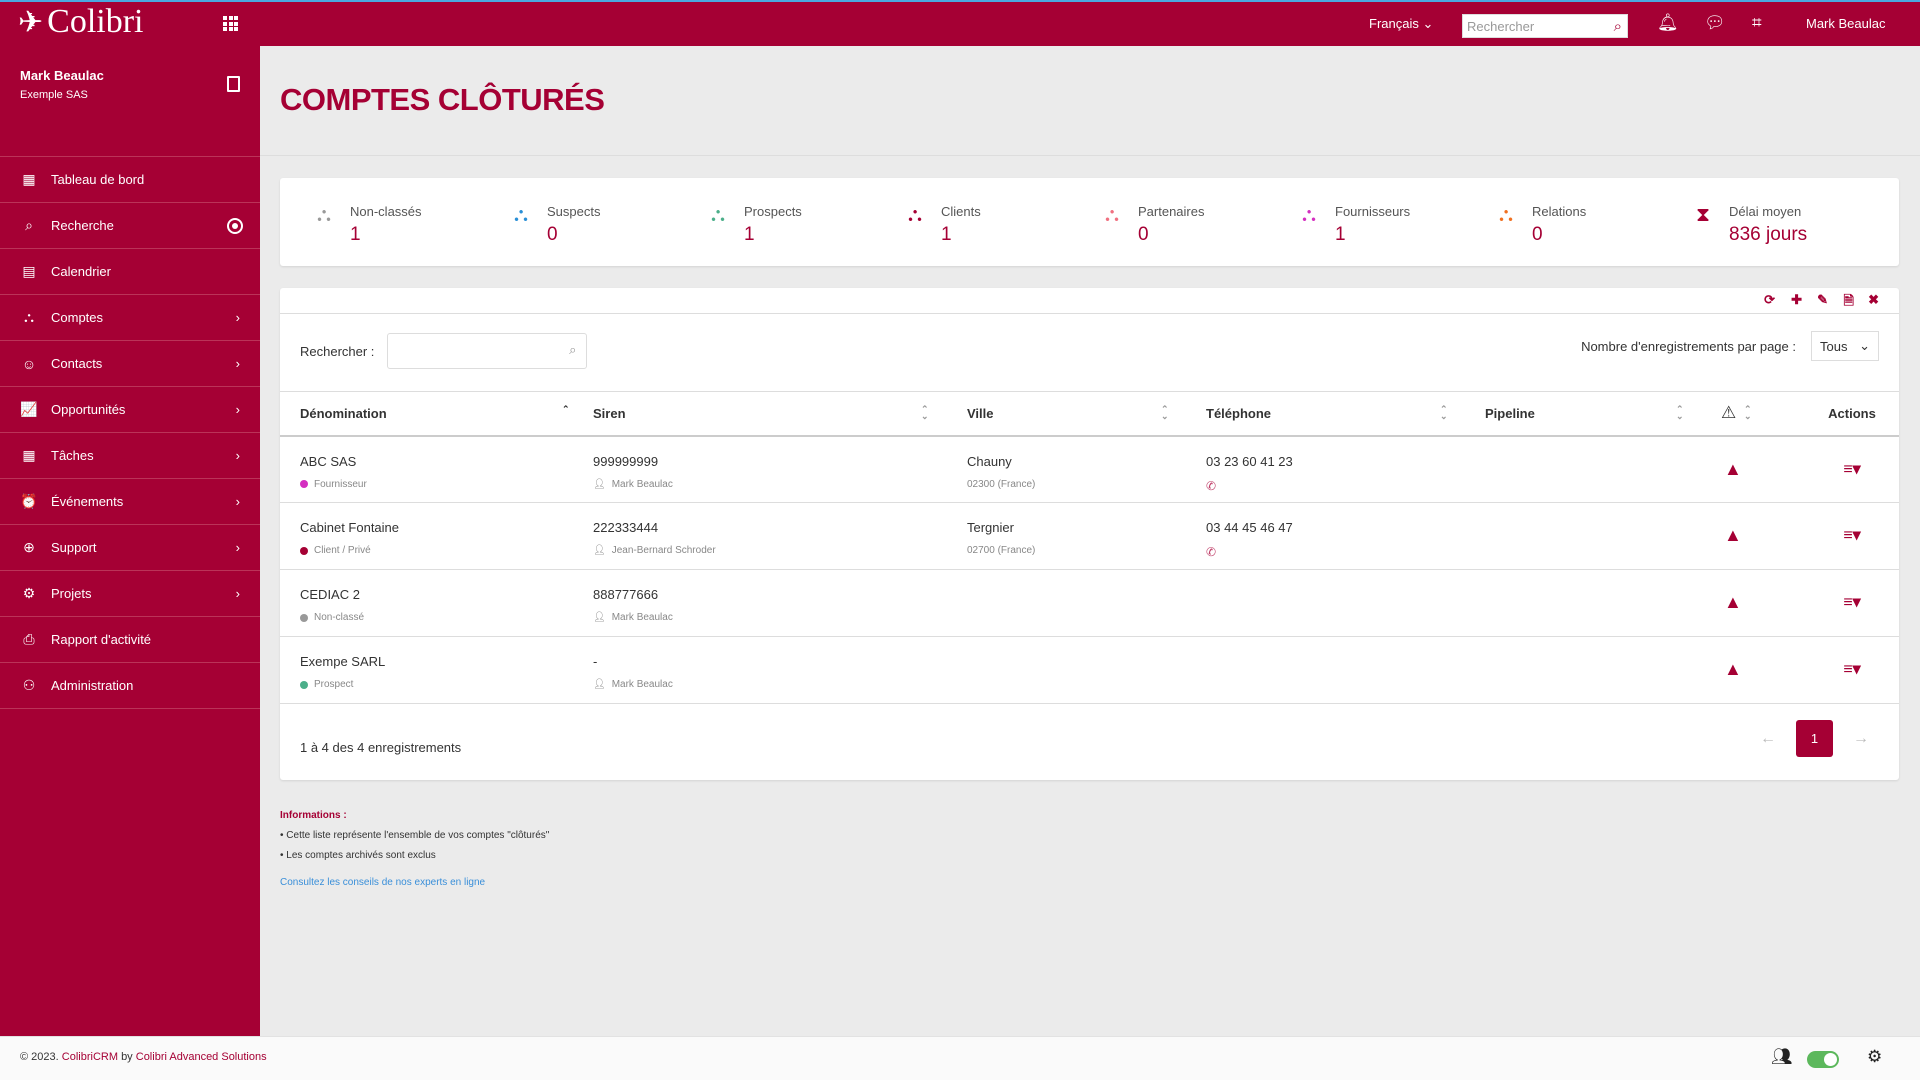  What do you see at coordinates (1822, 300) in the screenshot?
I see `edit-icon: ✎` at bounding box center [1822, 300].